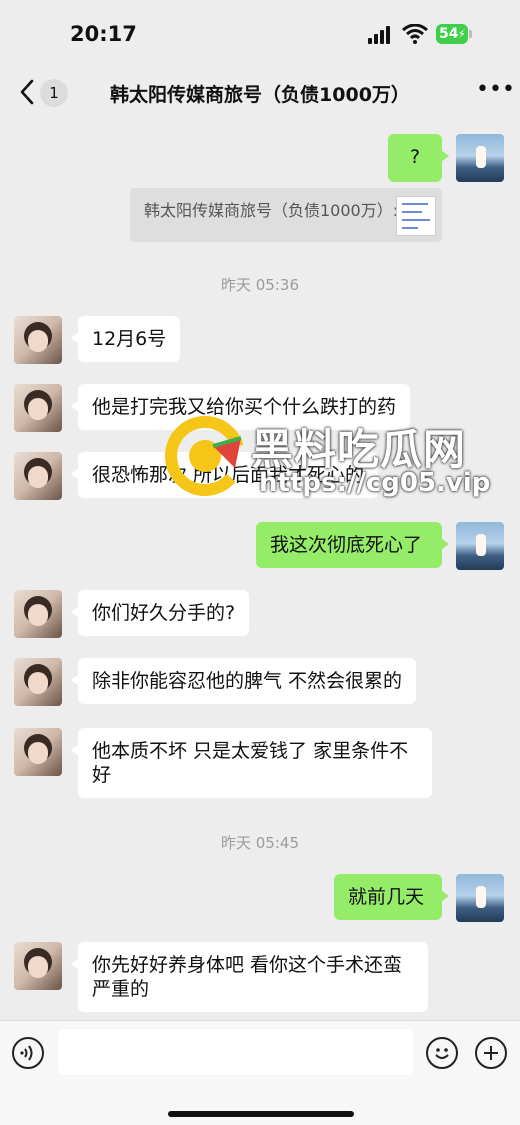 This screenshot has height=1125, width=520. I want to click on emoji-icon, so click(442, 1053).